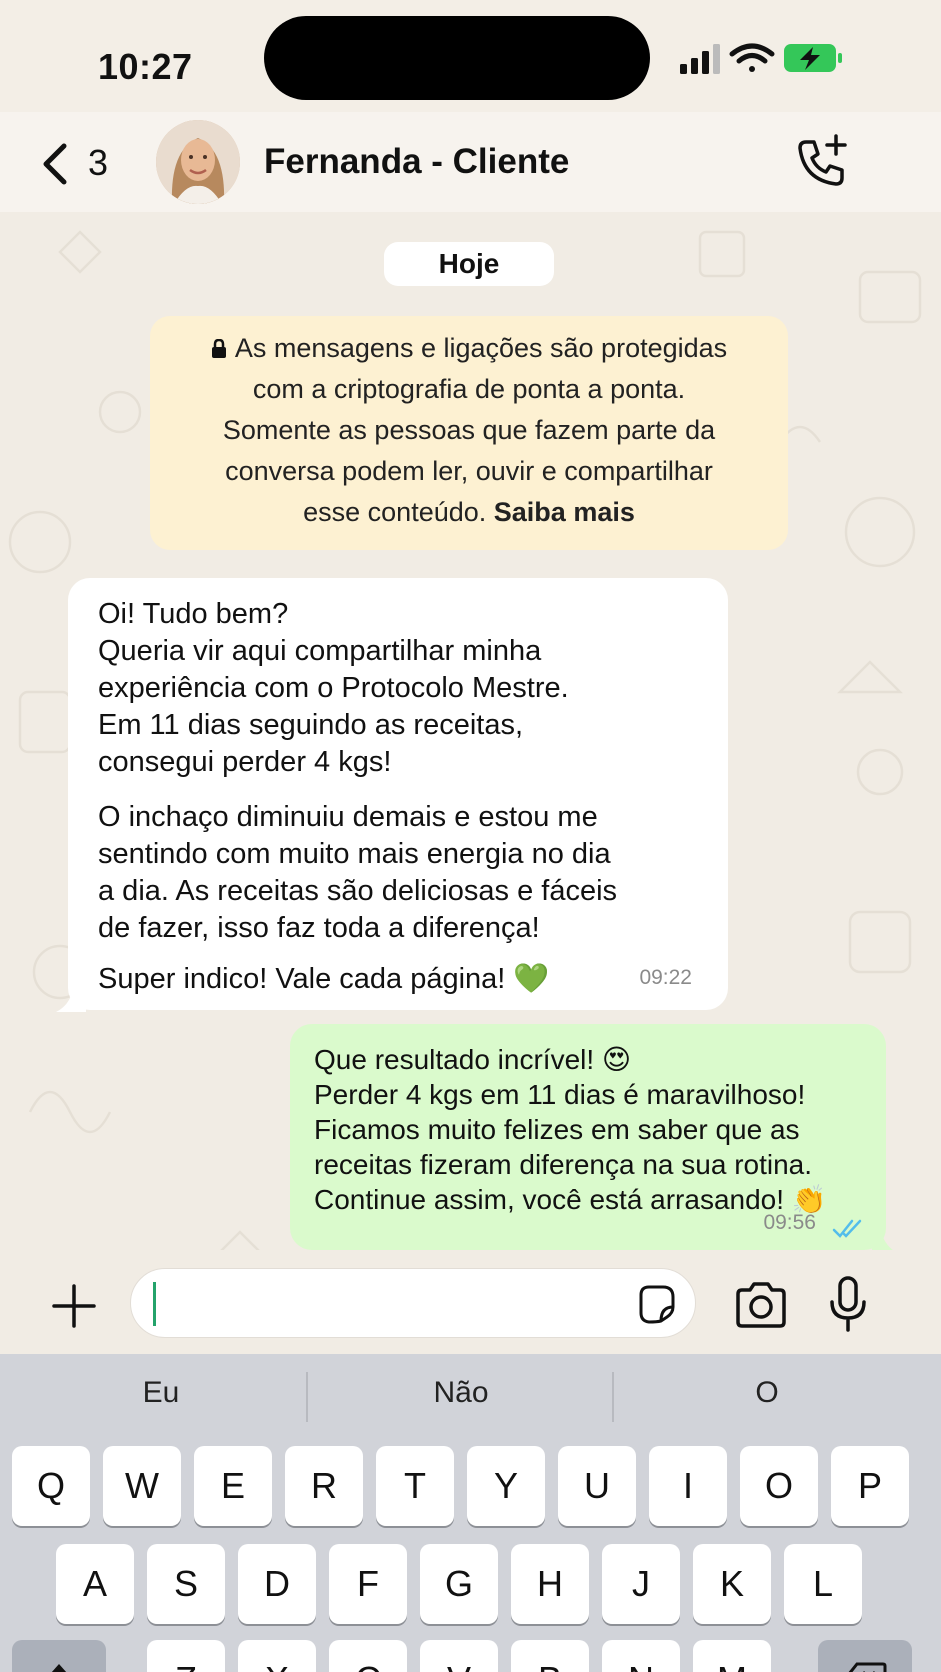 This screenshot has height=1672, width=941. Describe the element at coordinates (59, 1656) in the screenshot. I see `shift-key` at that location.